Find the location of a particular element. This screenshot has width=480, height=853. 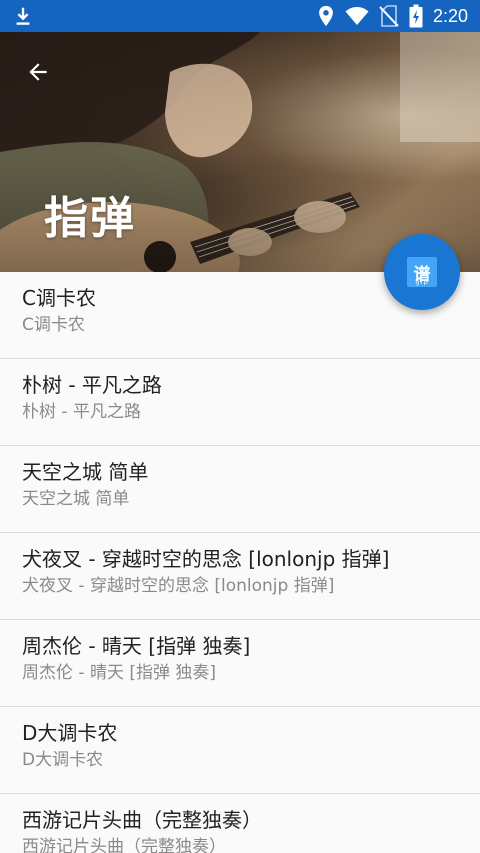

song-title: 周杰伦 - 晴天 [指弹 独奏] is located at coordinates (136, 646).